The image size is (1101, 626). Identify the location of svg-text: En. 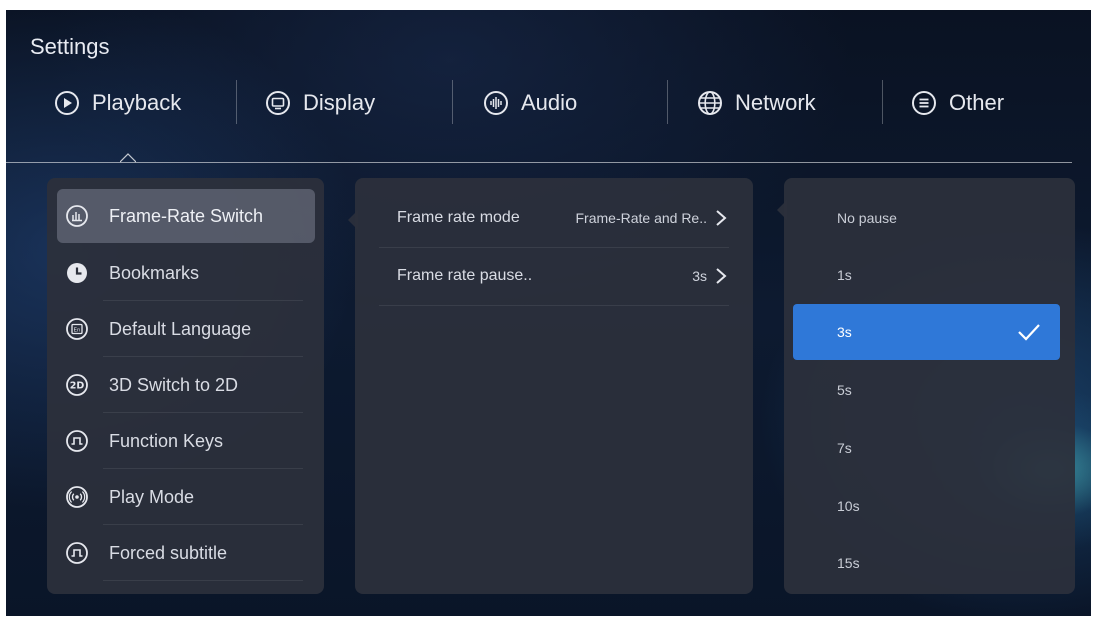
(77, 331).